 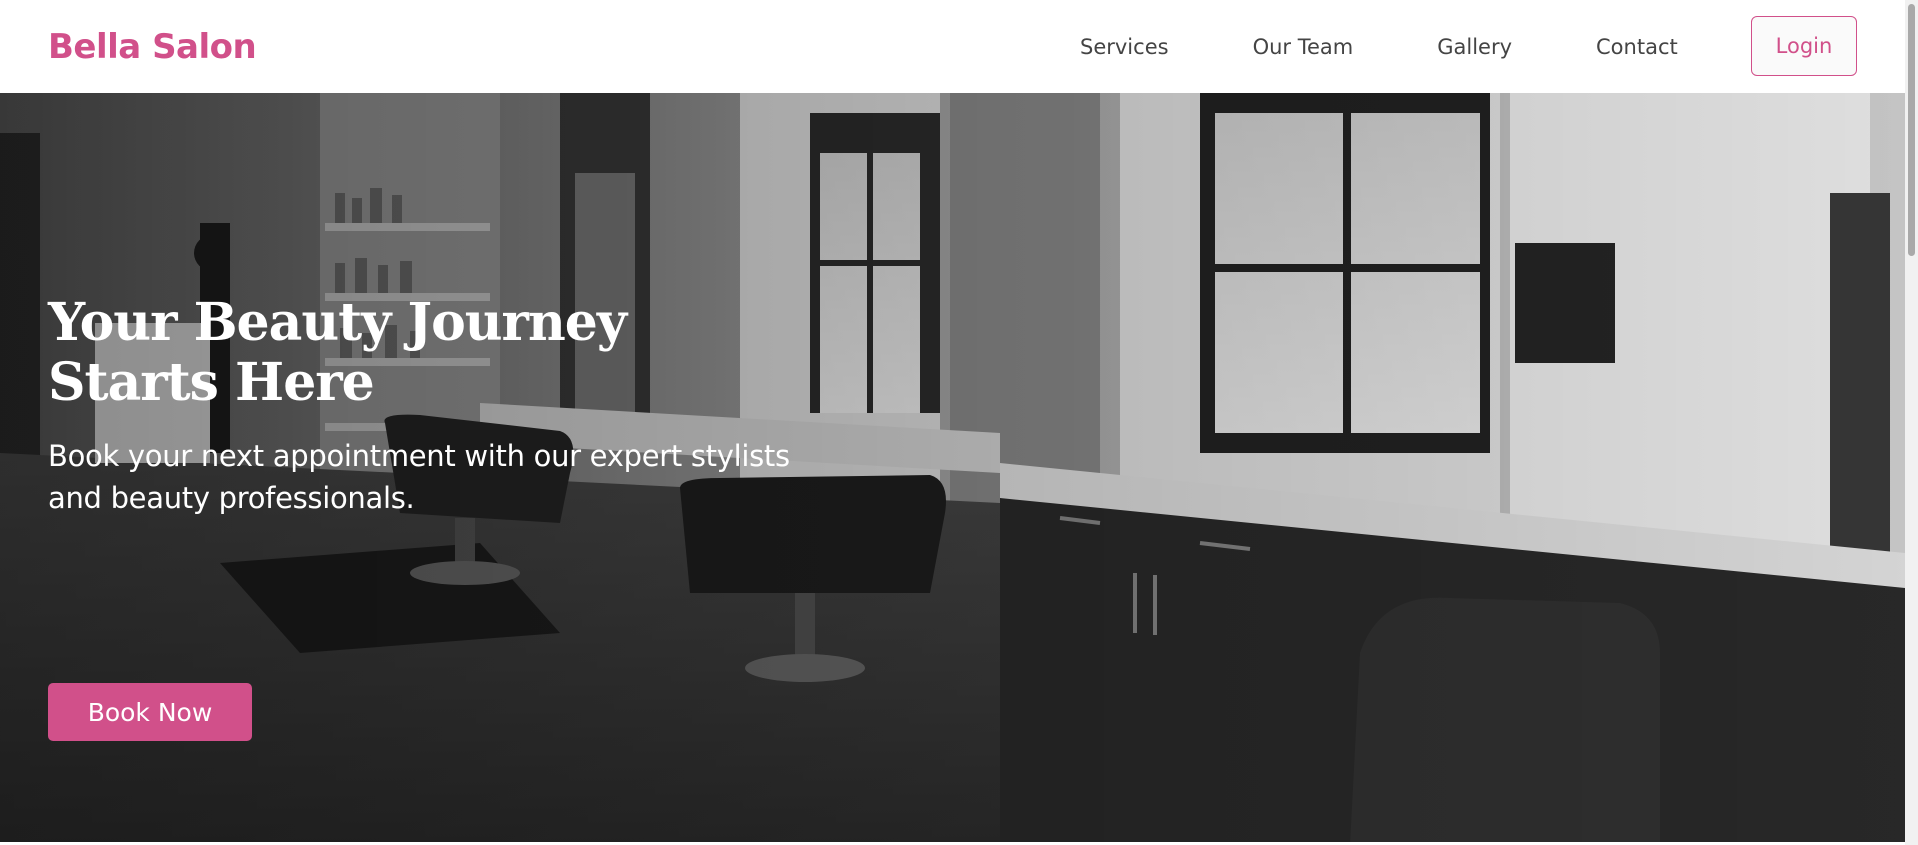 I want to click on nav-our-team: Our Team, so click(x=1303, y=47).